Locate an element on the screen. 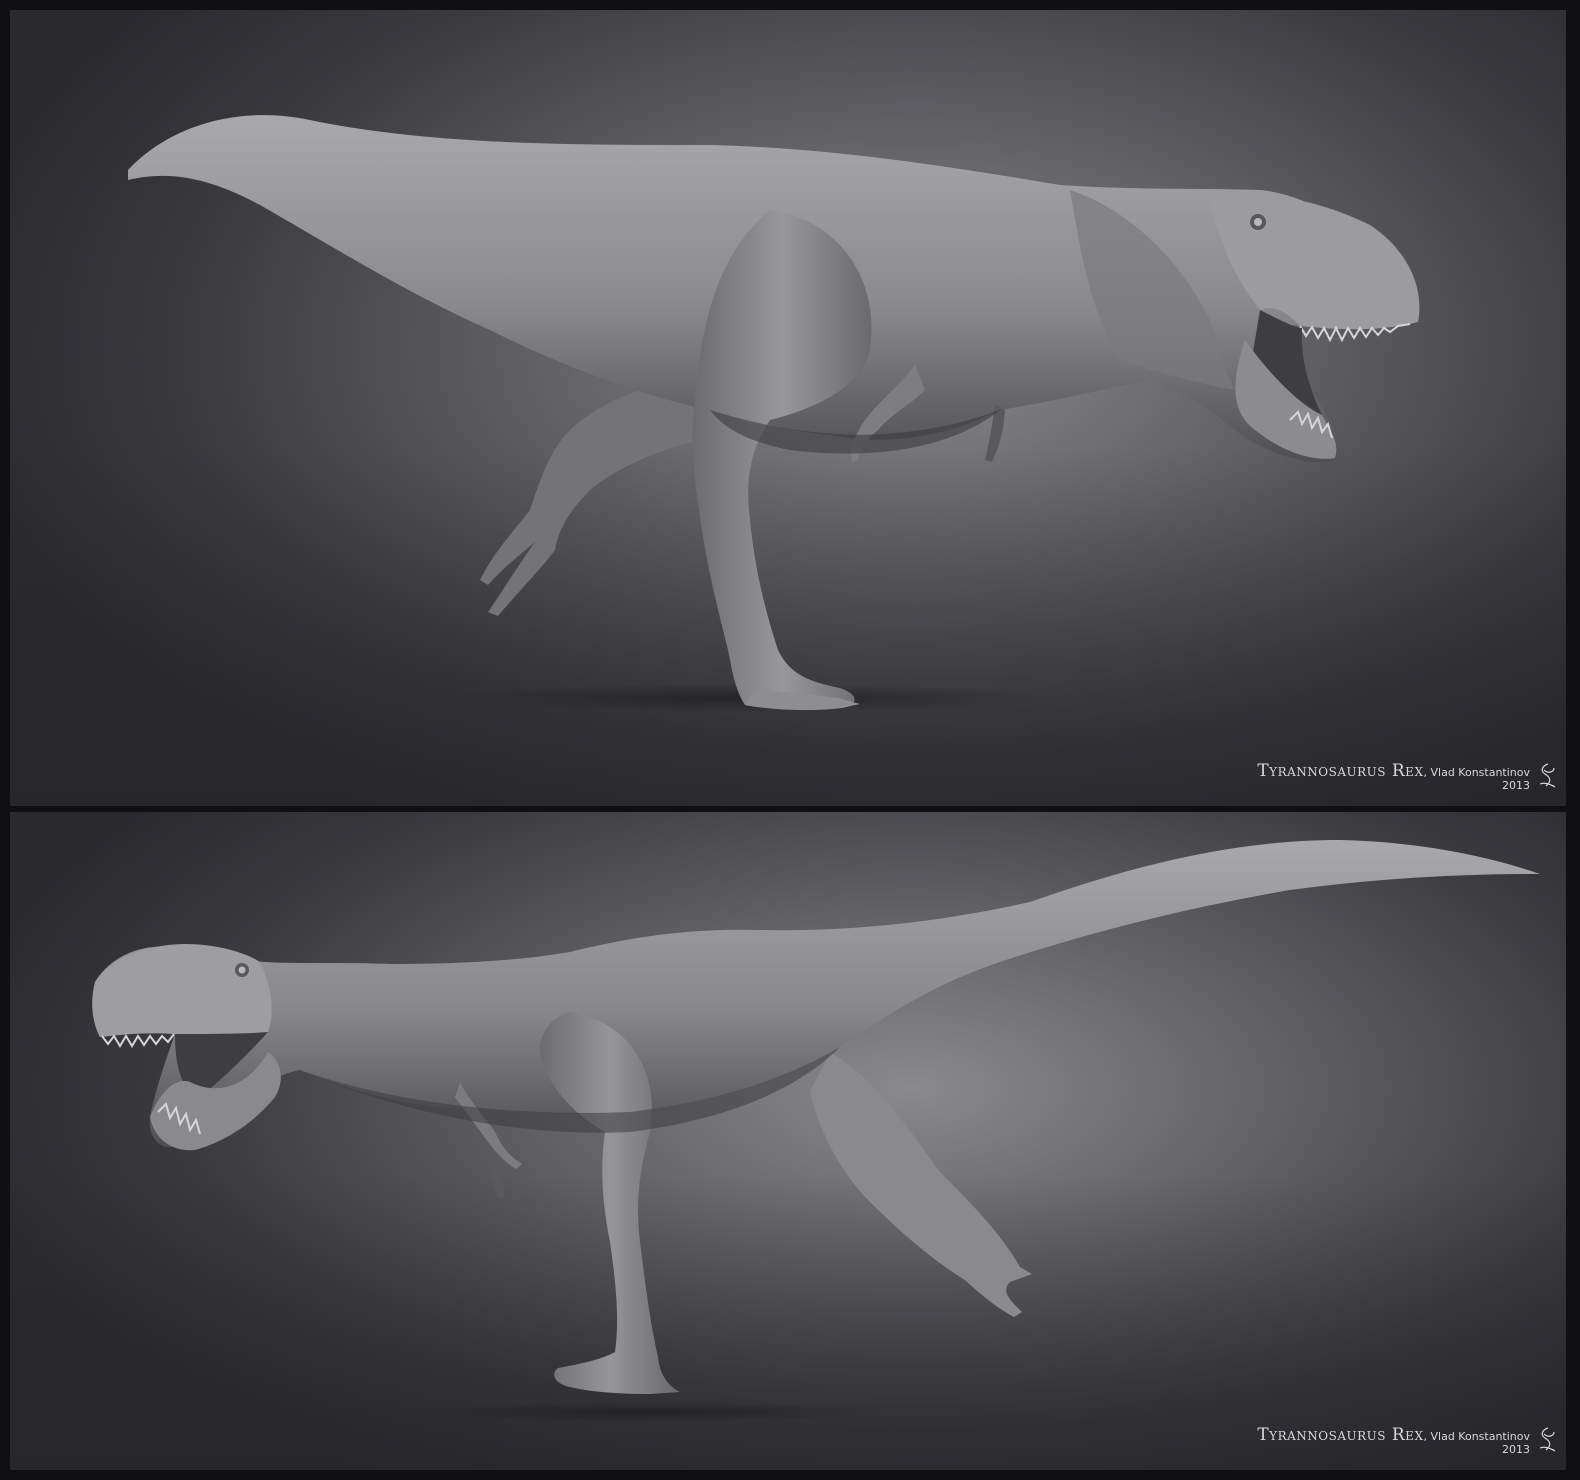 The width and height of the screenshot is (1580, 1480). upper-teeth is located at coordinates (138, 1040).